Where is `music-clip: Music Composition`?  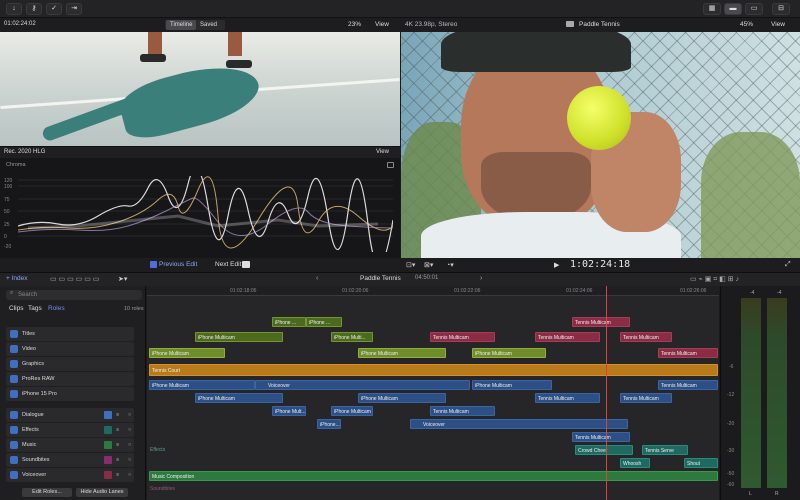 music-clip: Music Composition is located at coordinates (433, 476).